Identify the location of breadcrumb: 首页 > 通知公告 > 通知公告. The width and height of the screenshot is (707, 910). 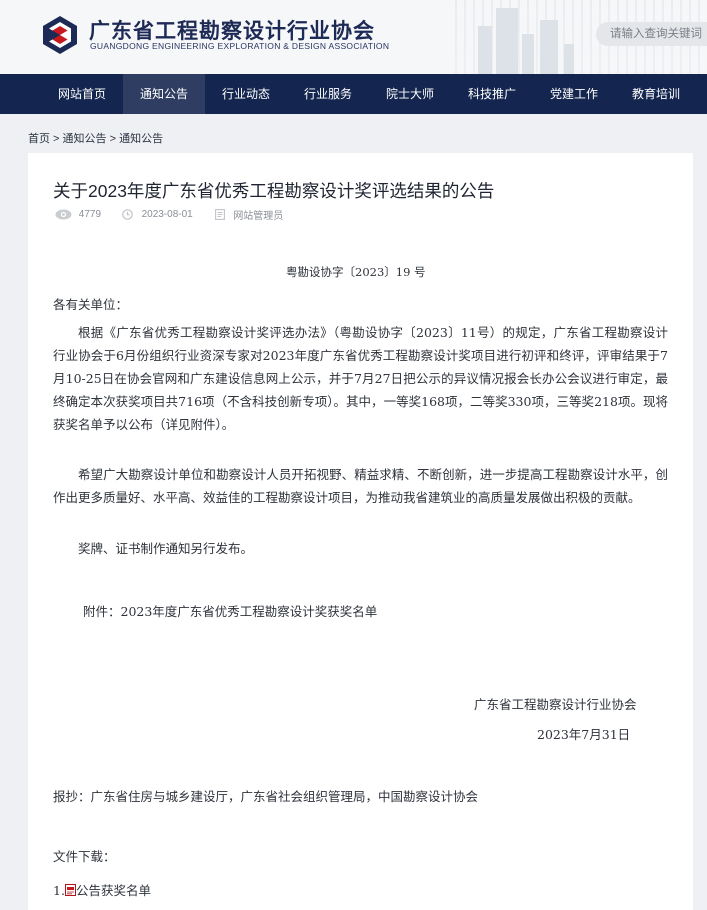
(95, 138).